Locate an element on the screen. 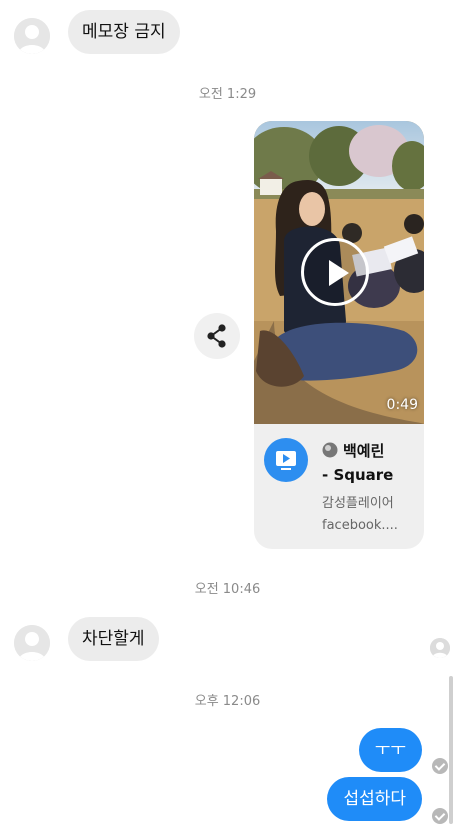 This screenshot has width=455, height=829. play-button is located at coordinates (335, 272).